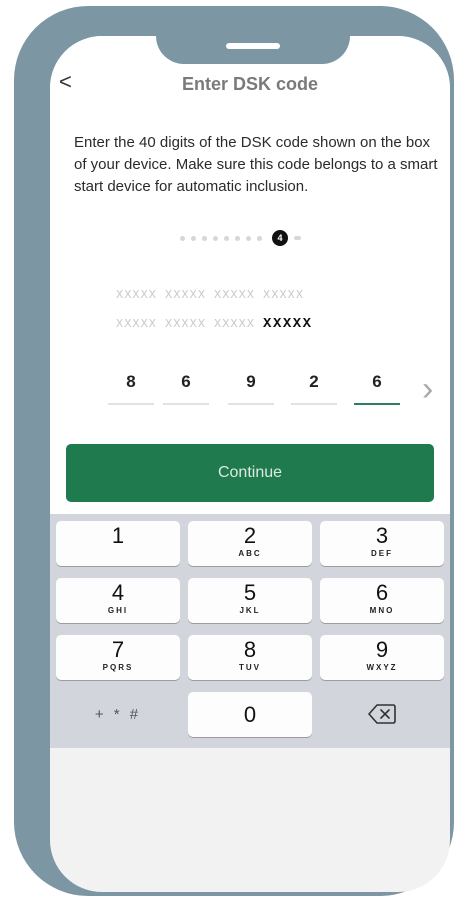 This screenshot has width=470, height=903. What do you see at coordinates (131, 381) in the screenshot?
I see `digit-value: 8` at bounding box center [131, 381].